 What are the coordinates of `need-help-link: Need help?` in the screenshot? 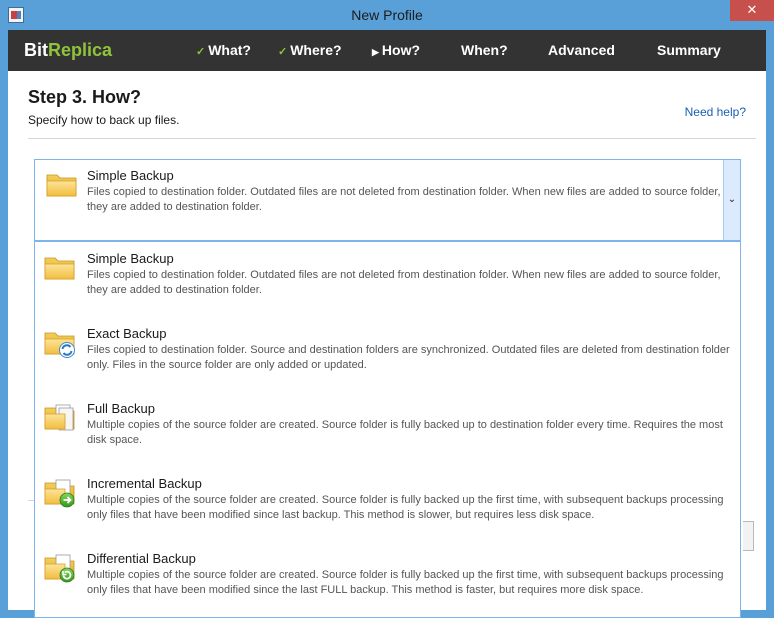 It's located at (715, 112).